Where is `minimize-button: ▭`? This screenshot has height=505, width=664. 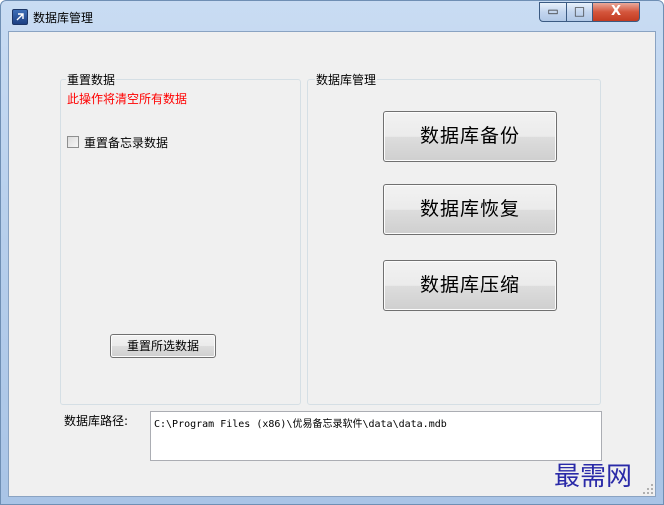 minimize-button: ▭ is located at coordinates (553, 12).